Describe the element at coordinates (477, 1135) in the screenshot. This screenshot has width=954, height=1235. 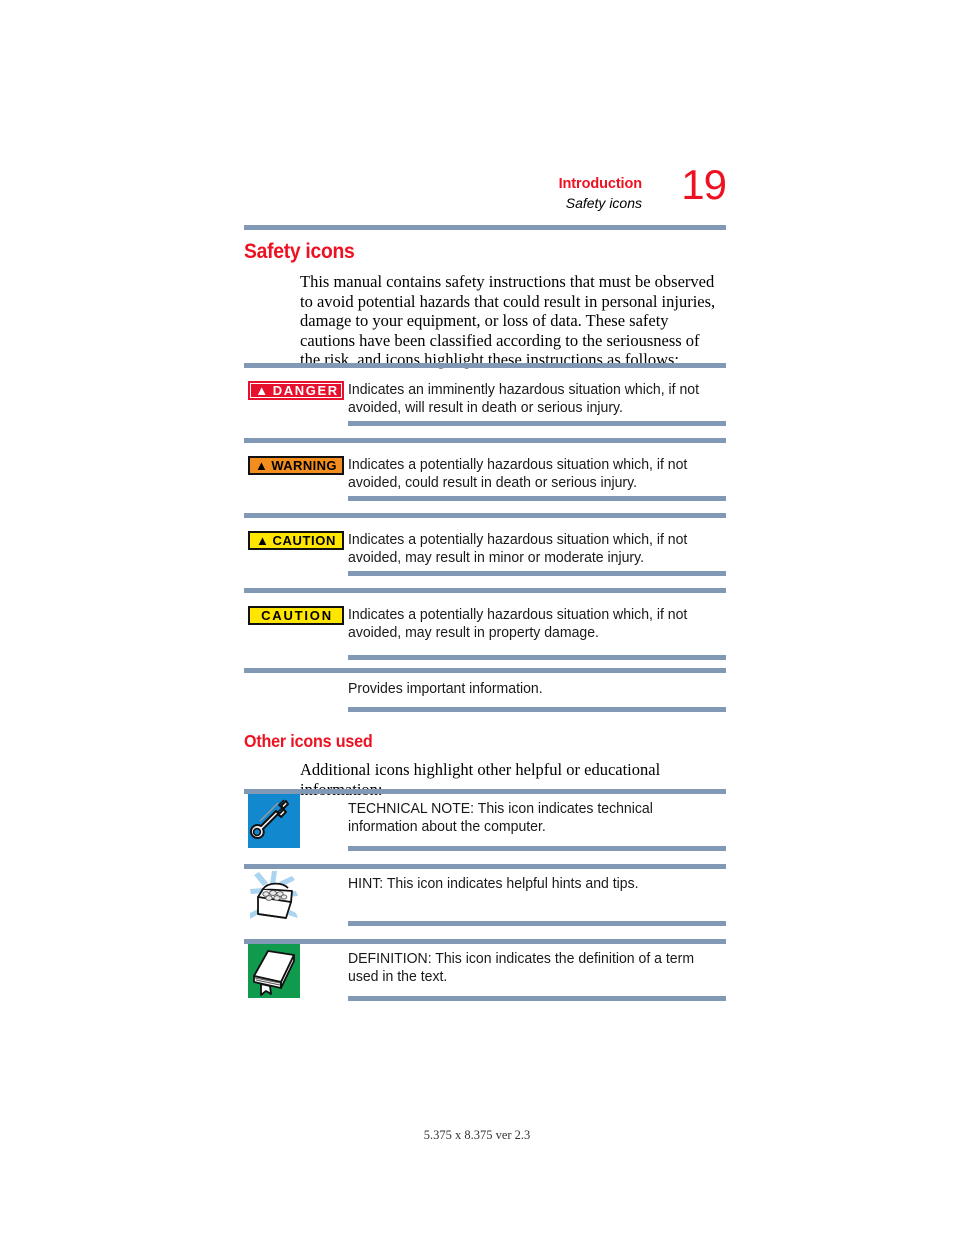
I see `page-footer: 5.375 x 8.375 ver 2.3` at that location.